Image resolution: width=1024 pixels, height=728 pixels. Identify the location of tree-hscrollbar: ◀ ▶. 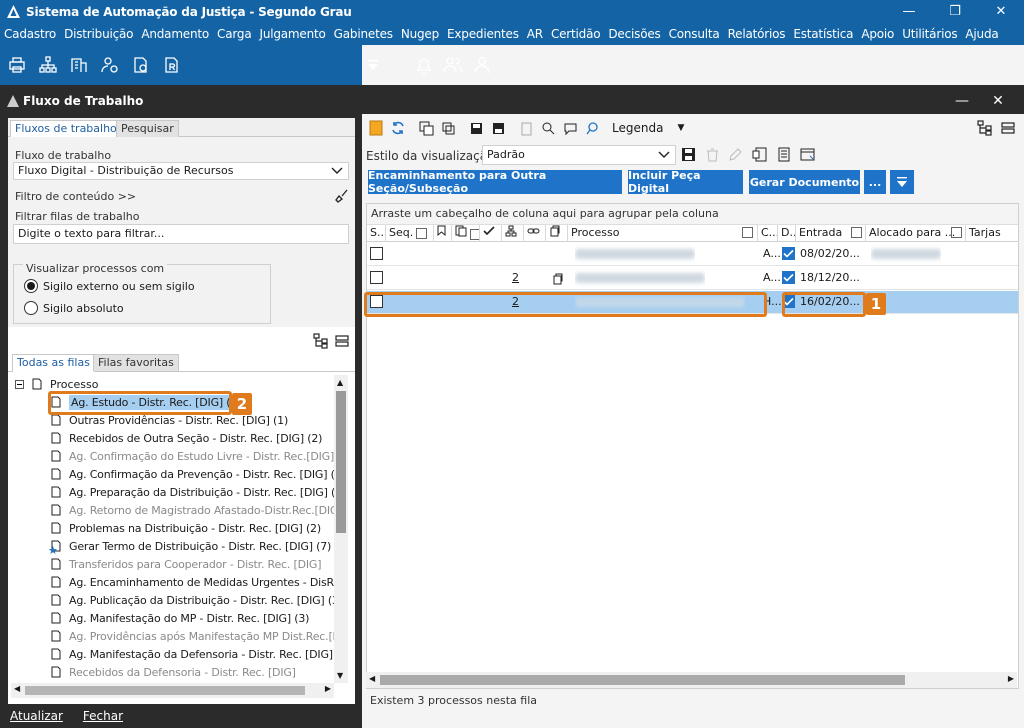
(172, 690).